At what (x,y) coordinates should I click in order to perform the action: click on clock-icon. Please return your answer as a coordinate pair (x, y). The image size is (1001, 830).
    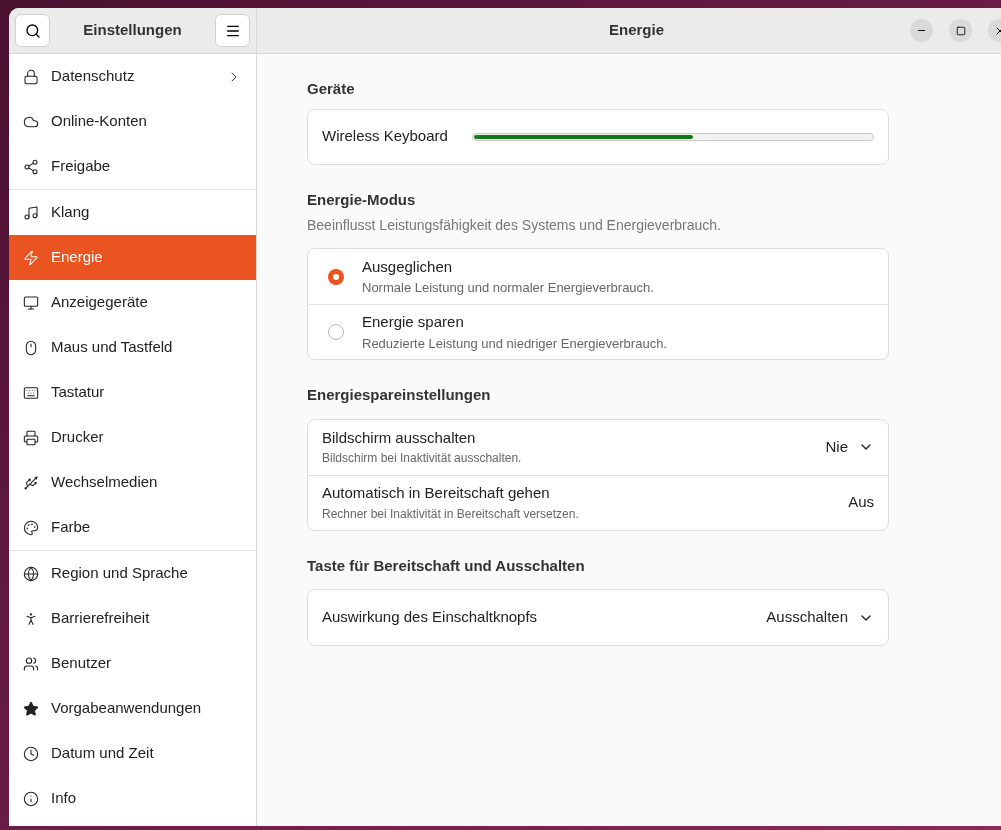
    Looking at the image, I should click on (31, 753).